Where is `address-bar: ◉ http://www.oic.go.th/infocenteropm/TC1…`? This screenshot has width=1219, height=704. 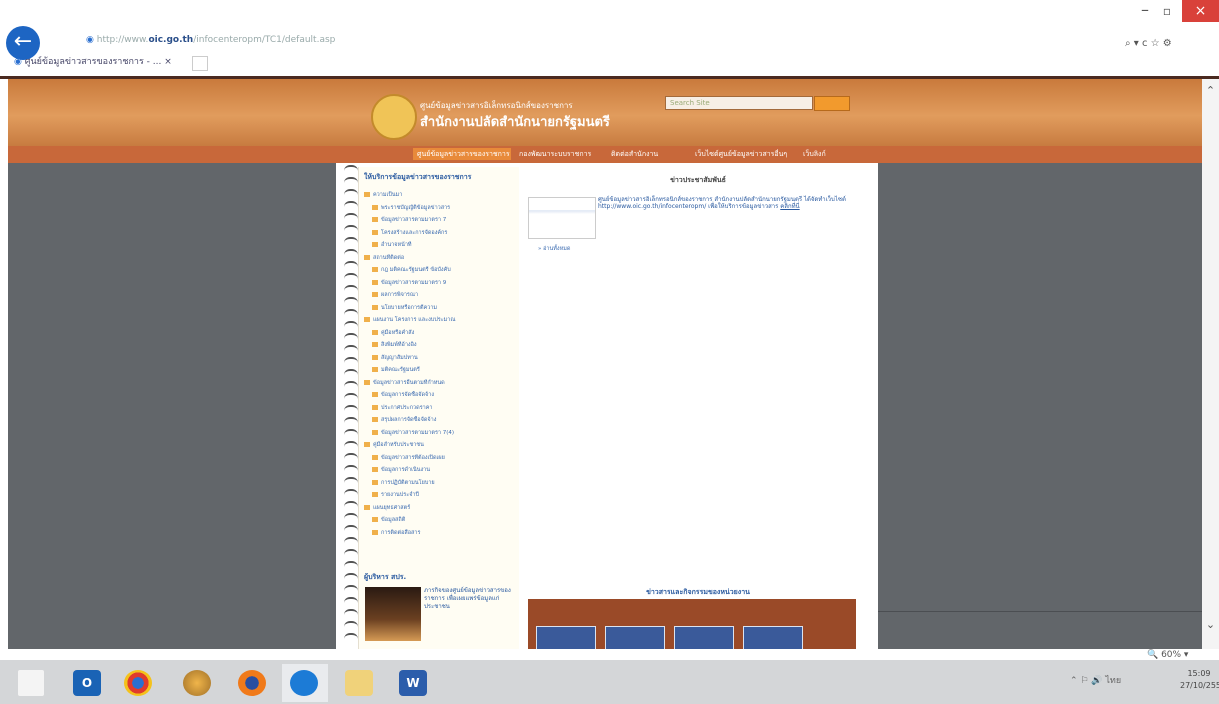 address-bar: ◉ http://www.oic.go.th/infocenteropm/TC1… is located at coordinates (216, 42).